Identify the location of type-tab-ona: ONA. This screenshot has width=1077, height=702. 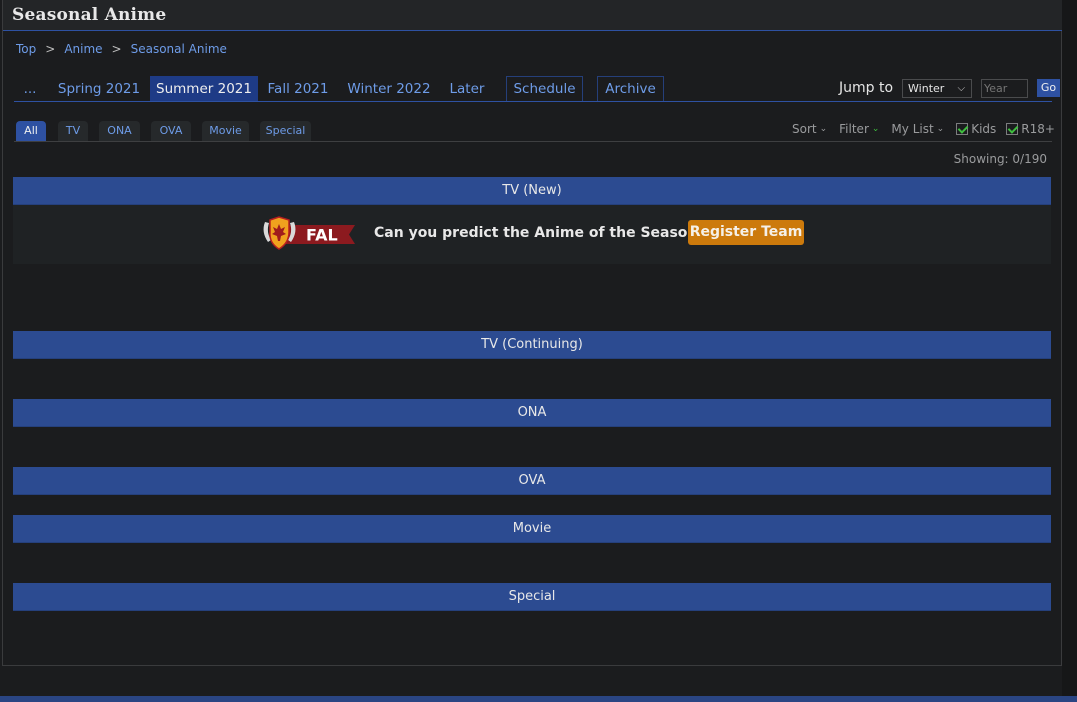
(119, 131).